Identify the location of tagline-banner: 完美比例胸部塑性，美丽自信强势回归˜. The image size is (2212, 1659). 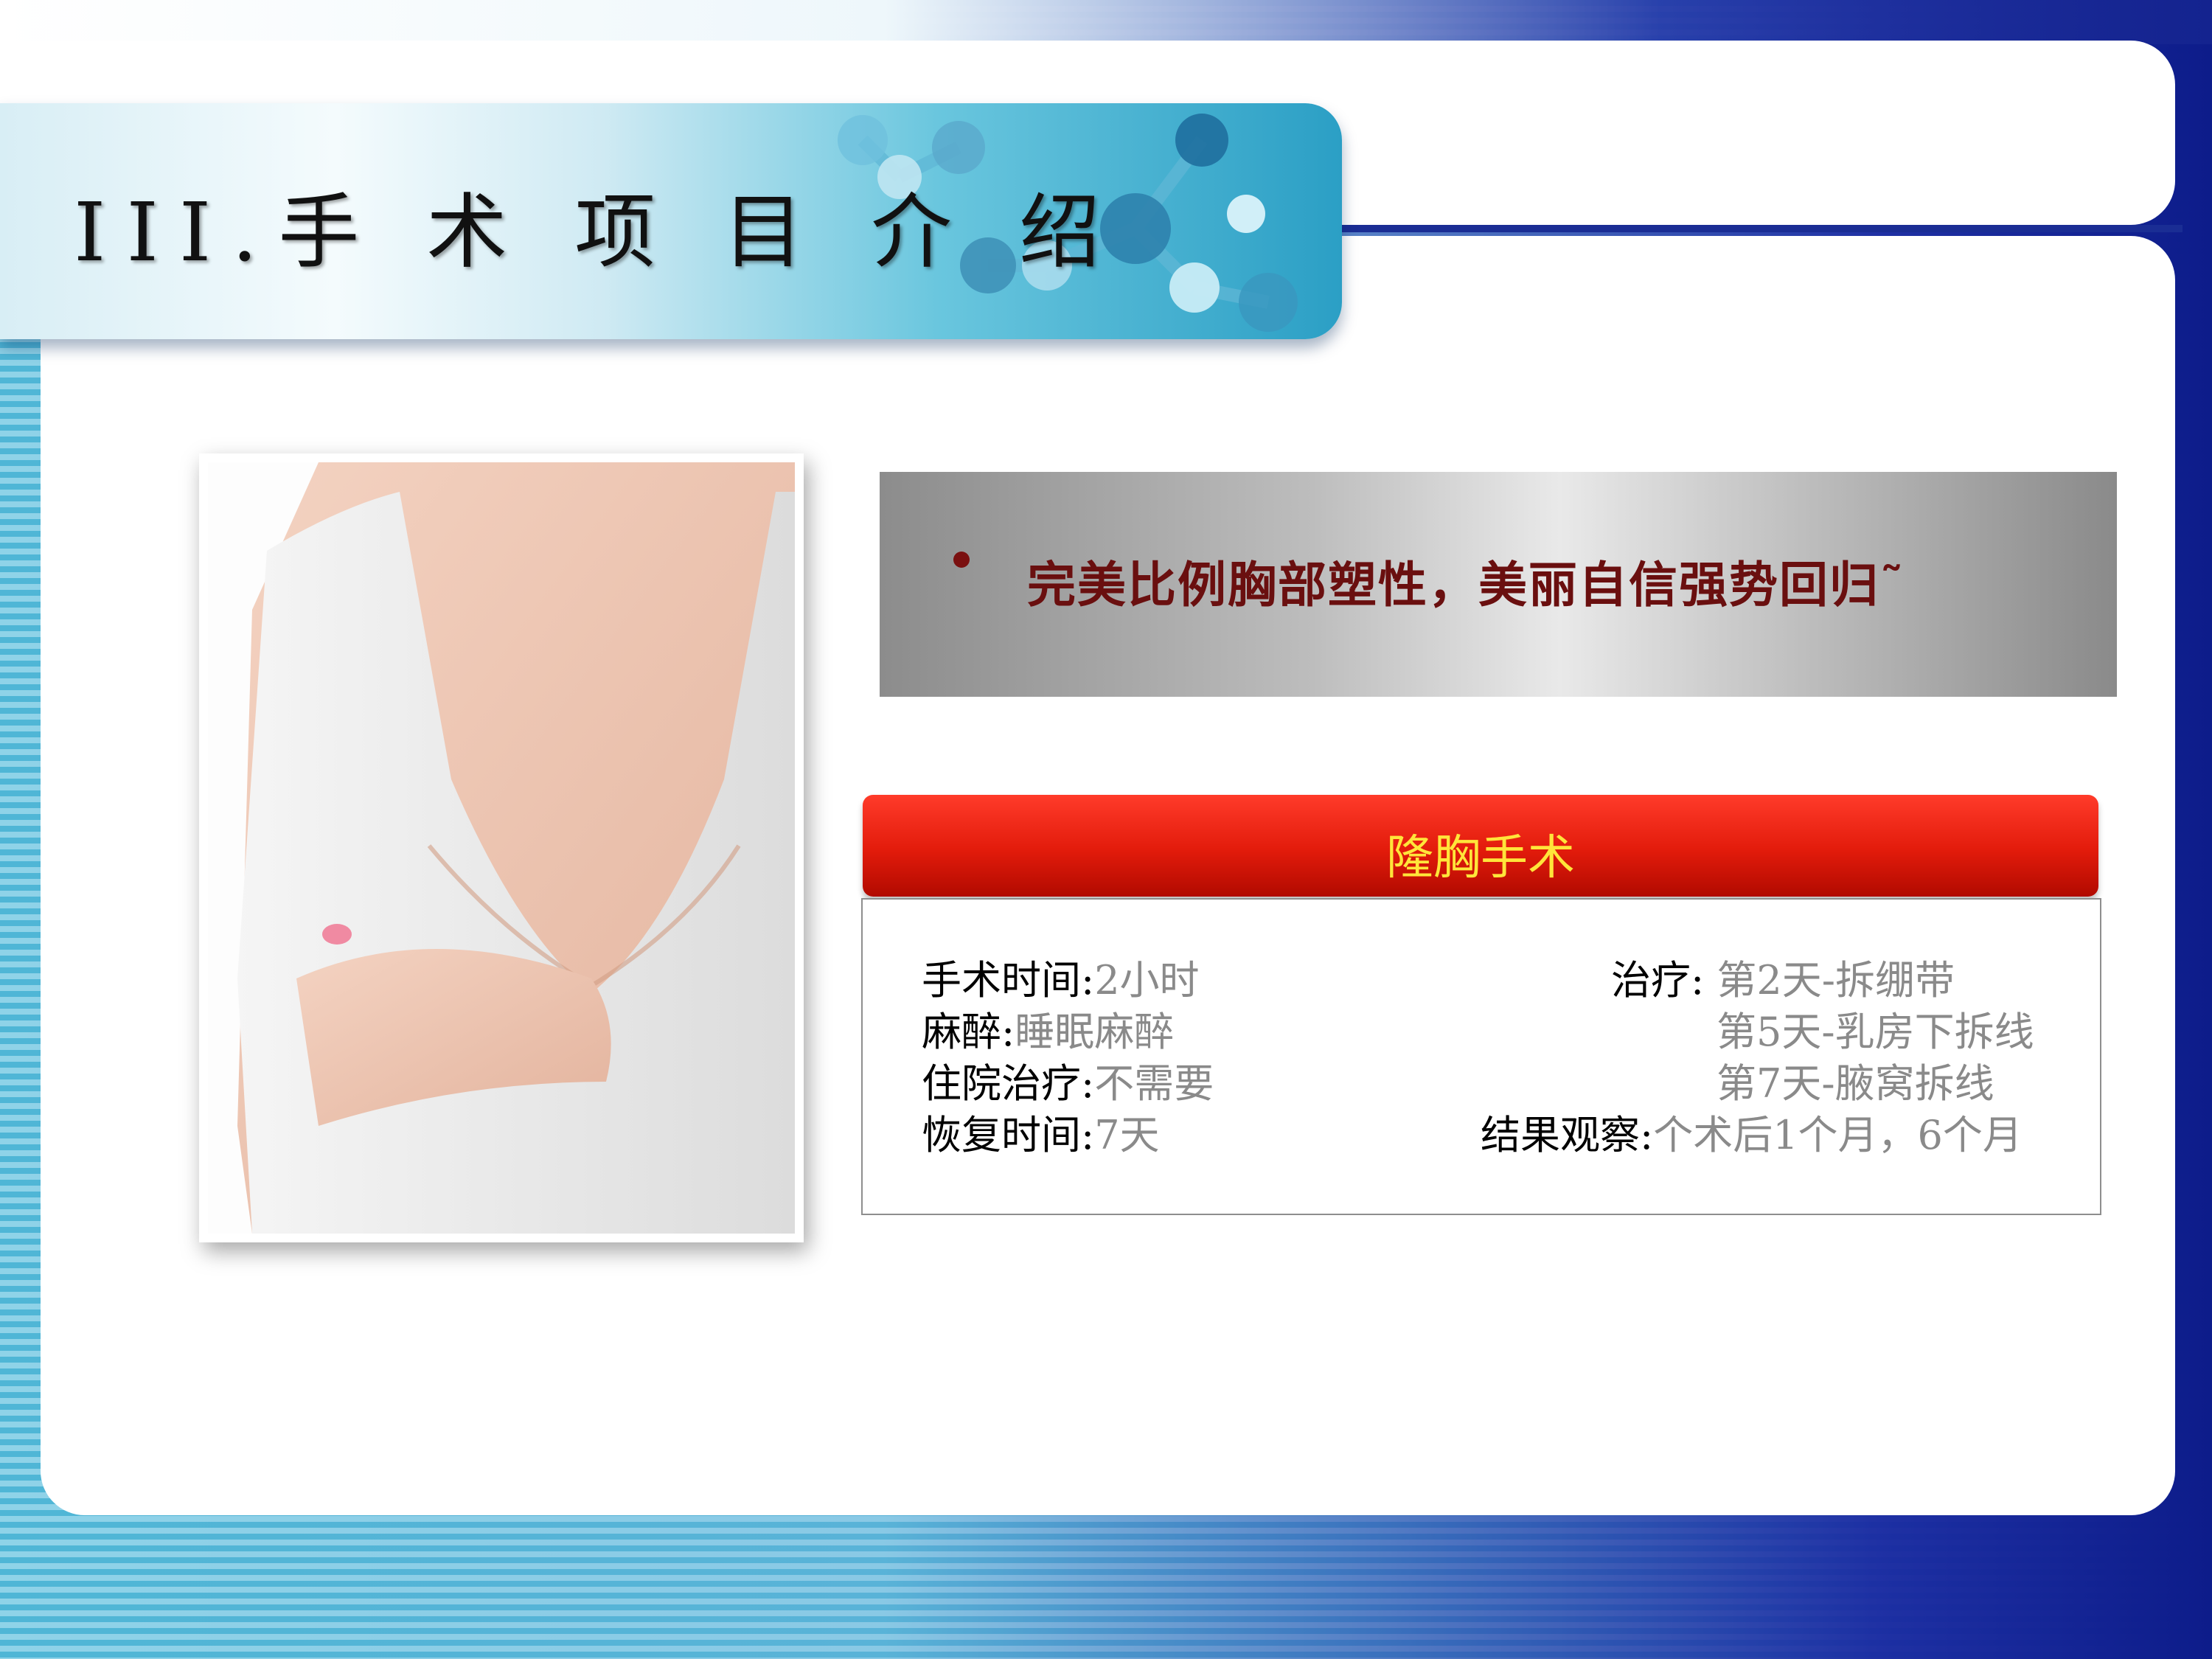
(1498, 584).